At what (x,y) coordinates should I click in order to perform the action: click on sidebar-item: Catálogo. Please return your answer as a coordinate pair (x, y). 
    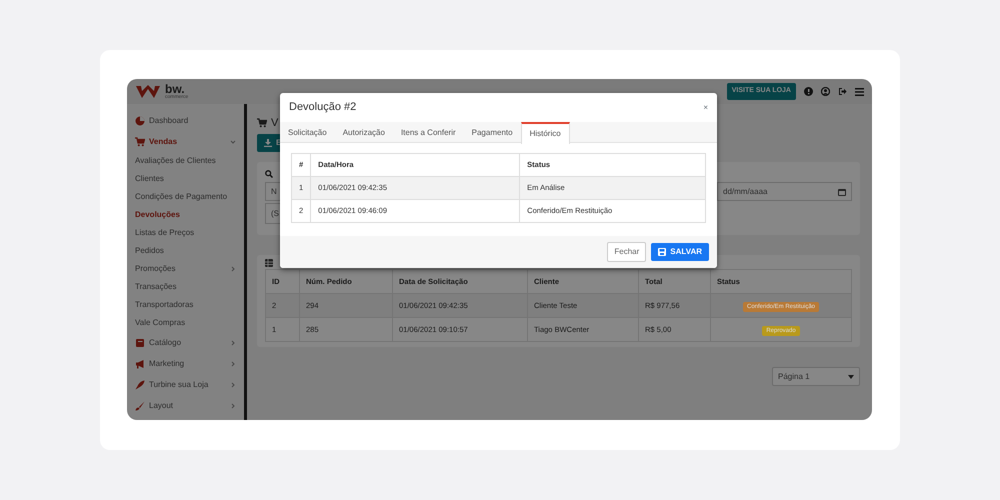
    Looking at the image, I should click on (185, 342).